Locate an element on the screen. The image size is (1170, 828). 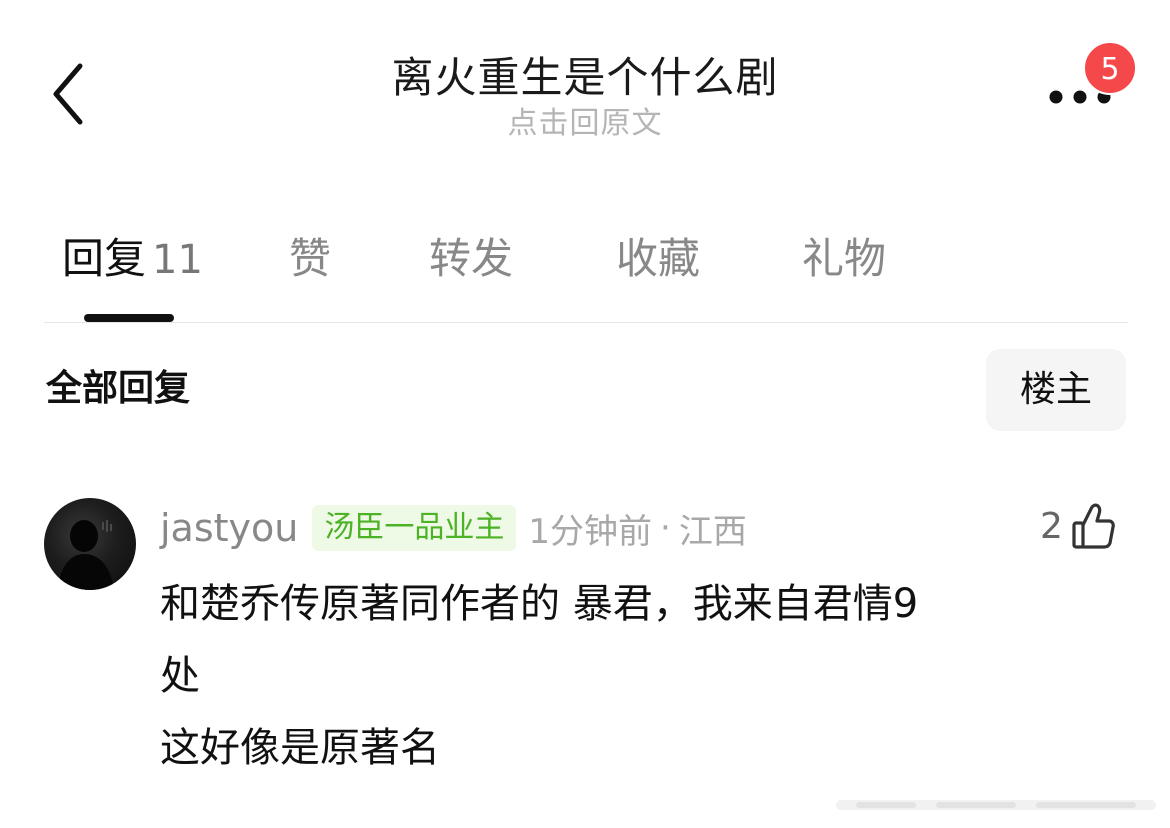
tab-reposts-label: 转发 is located at coordinates (471, 258).